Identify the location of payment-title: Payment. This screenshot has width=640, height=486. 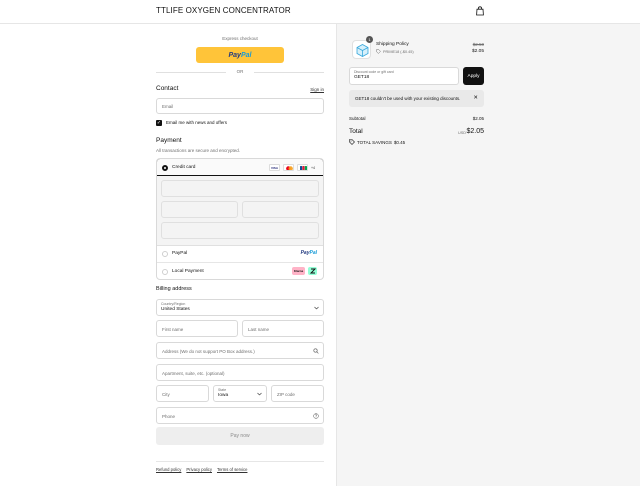
(169, 140).